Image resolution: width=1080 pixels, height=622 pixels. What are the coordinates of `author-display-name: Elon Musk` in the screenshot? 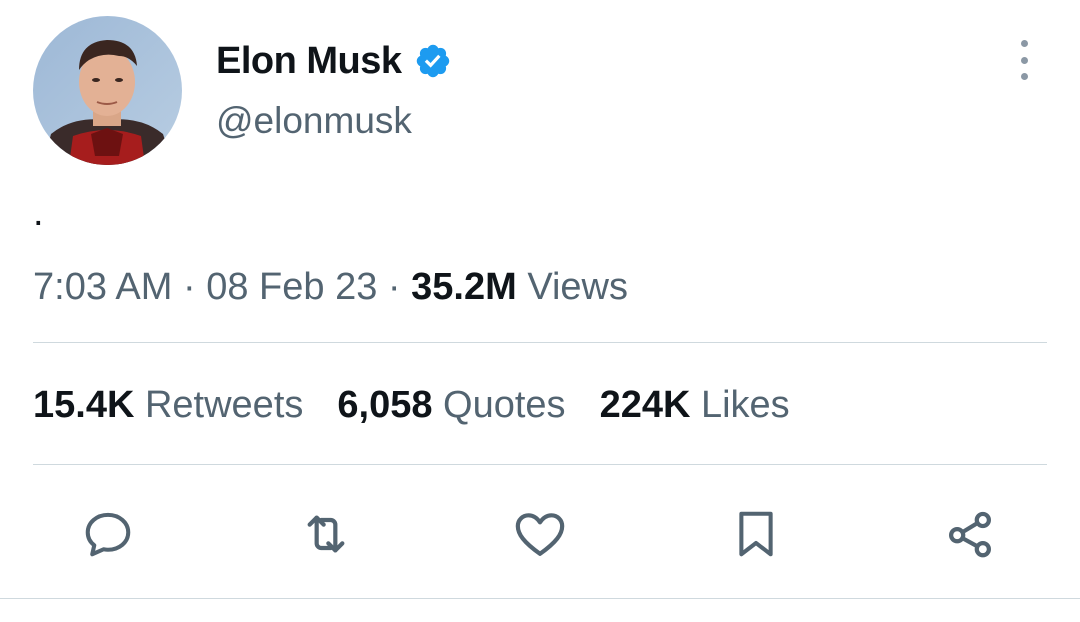 It's located at (309, 61).